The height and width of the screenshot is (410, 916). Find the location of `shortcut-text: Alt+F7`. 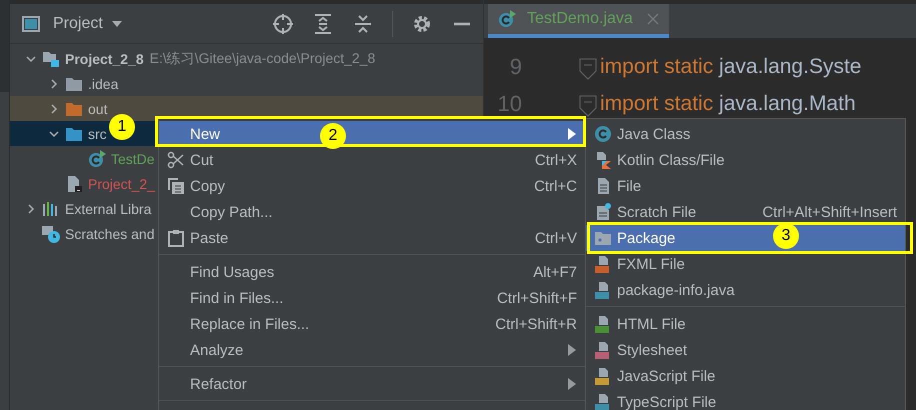

shortcut-text: Alt+F7 is located at coordinates (555, 272).